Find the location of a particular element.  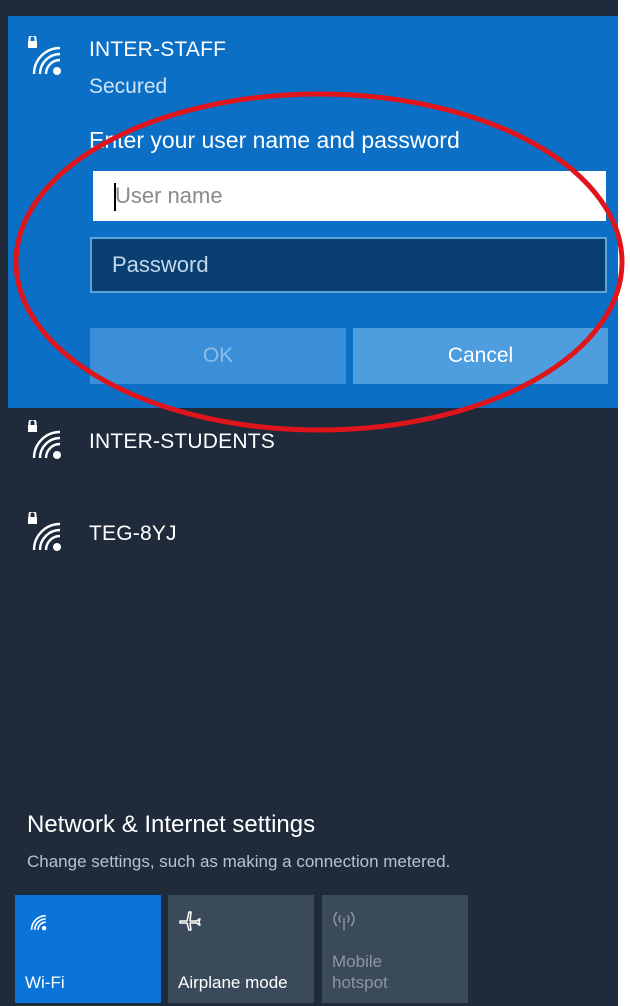

hotspot-icon is located at coordinates (344, 920).